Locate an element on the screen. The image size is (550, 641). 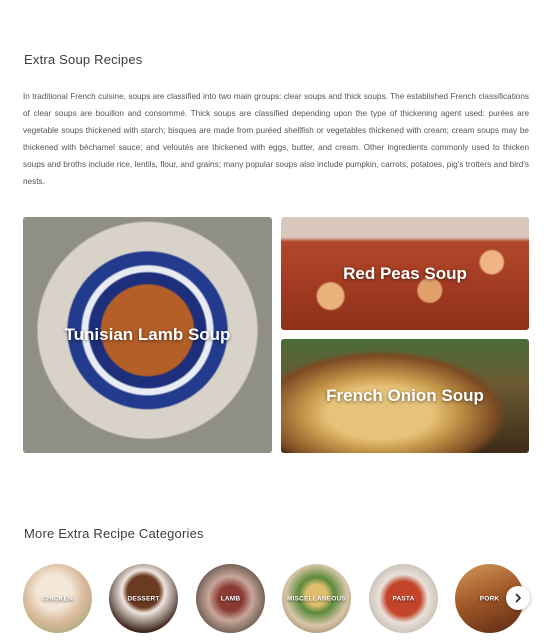
carousel-next-button is located at coordinates (518, 598).